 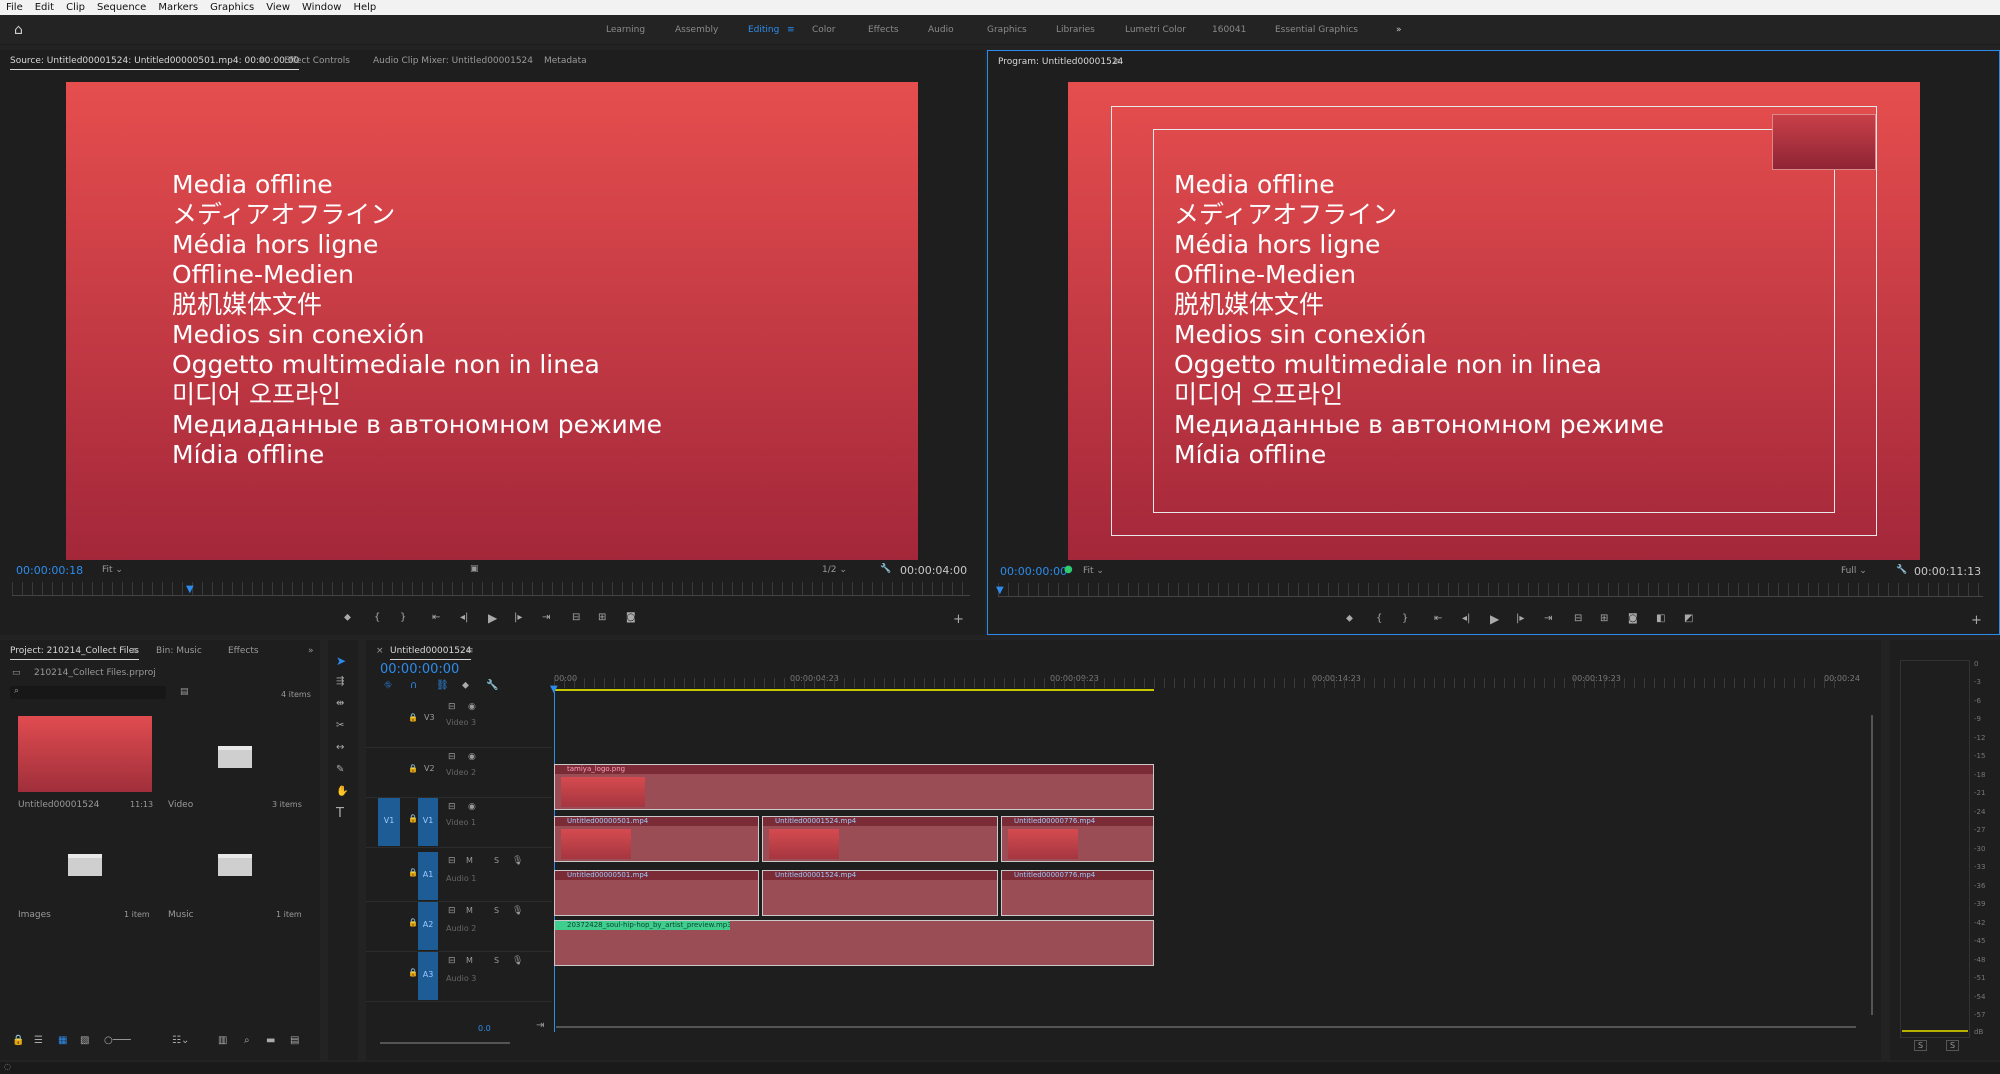 I want to click on workspace-color: Color, so click(x=824, y=30).